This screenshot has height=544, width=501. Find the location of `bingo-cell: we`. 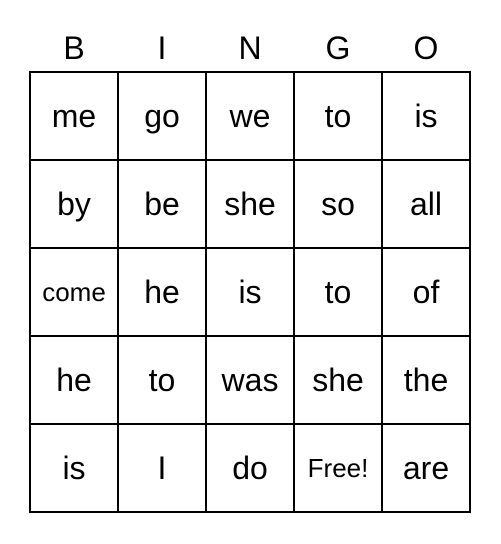

bingo-cell: we is located at coordinates (250, 116).